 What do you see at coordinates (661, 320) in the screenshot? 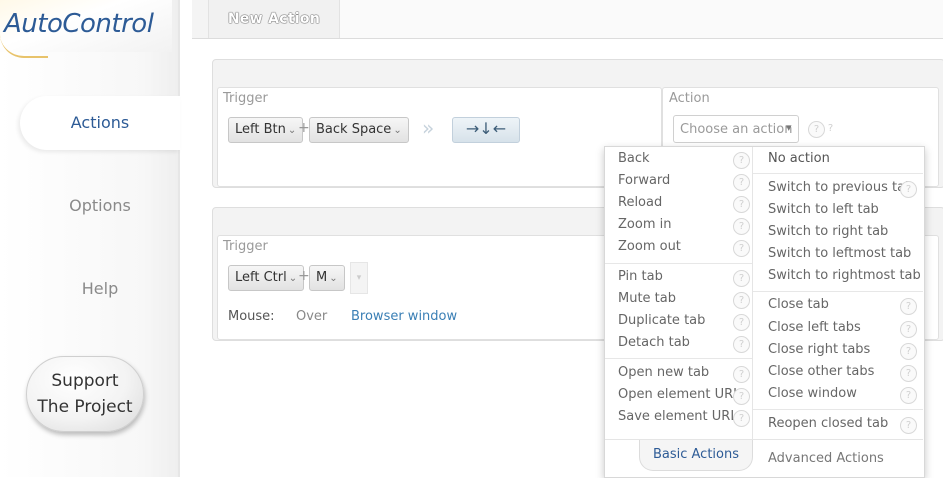
I see `menu-item-duplicate-tab: Duplicate tab` at bounding box center [661, 320].